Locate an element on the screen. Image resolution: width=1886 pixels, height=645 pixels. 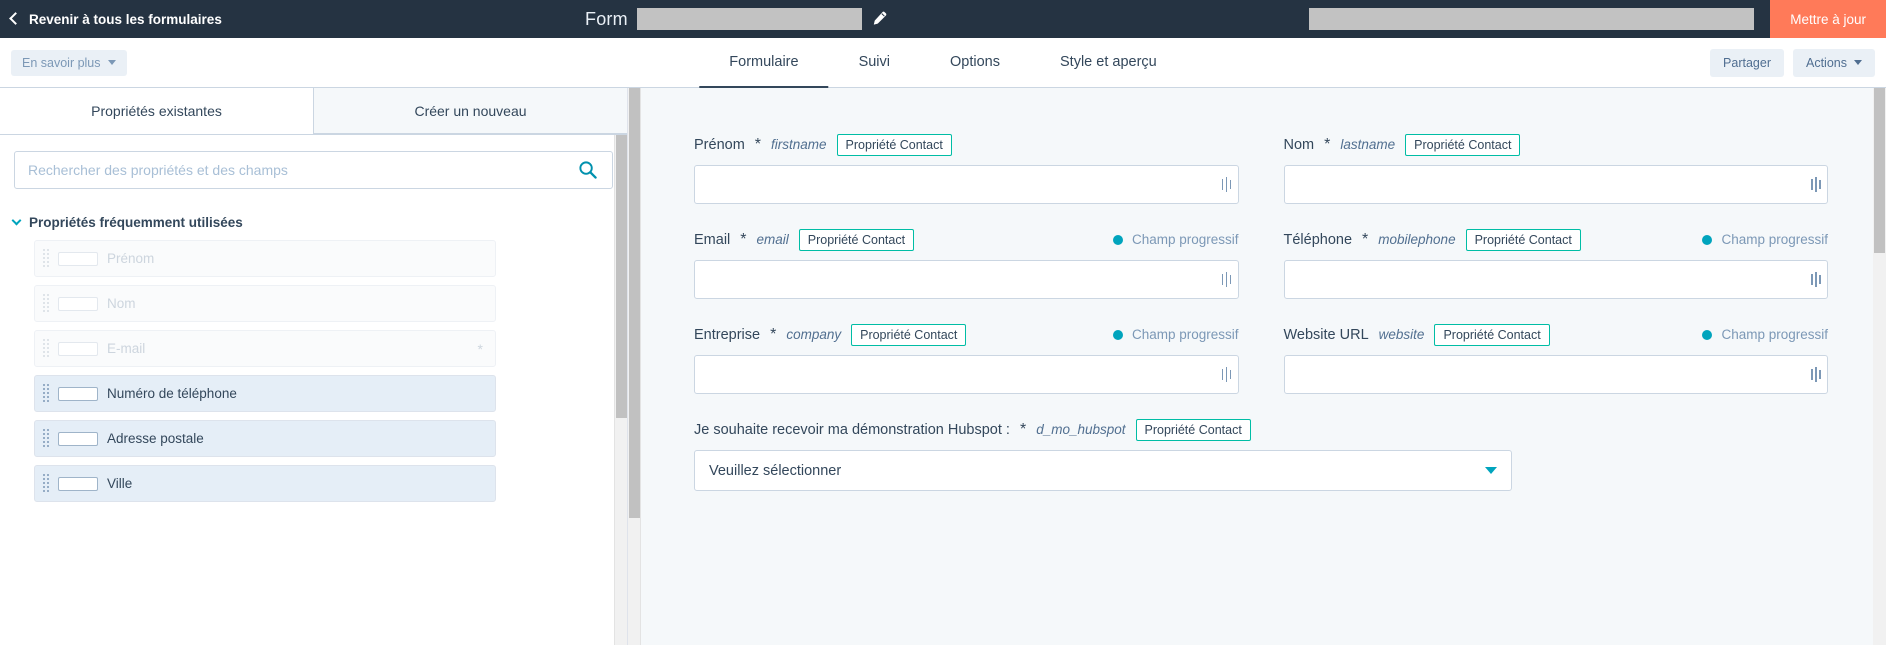
editor-tabs: Formulaire Suivi Options Style et aperçu is located at coordinates (943, 63).